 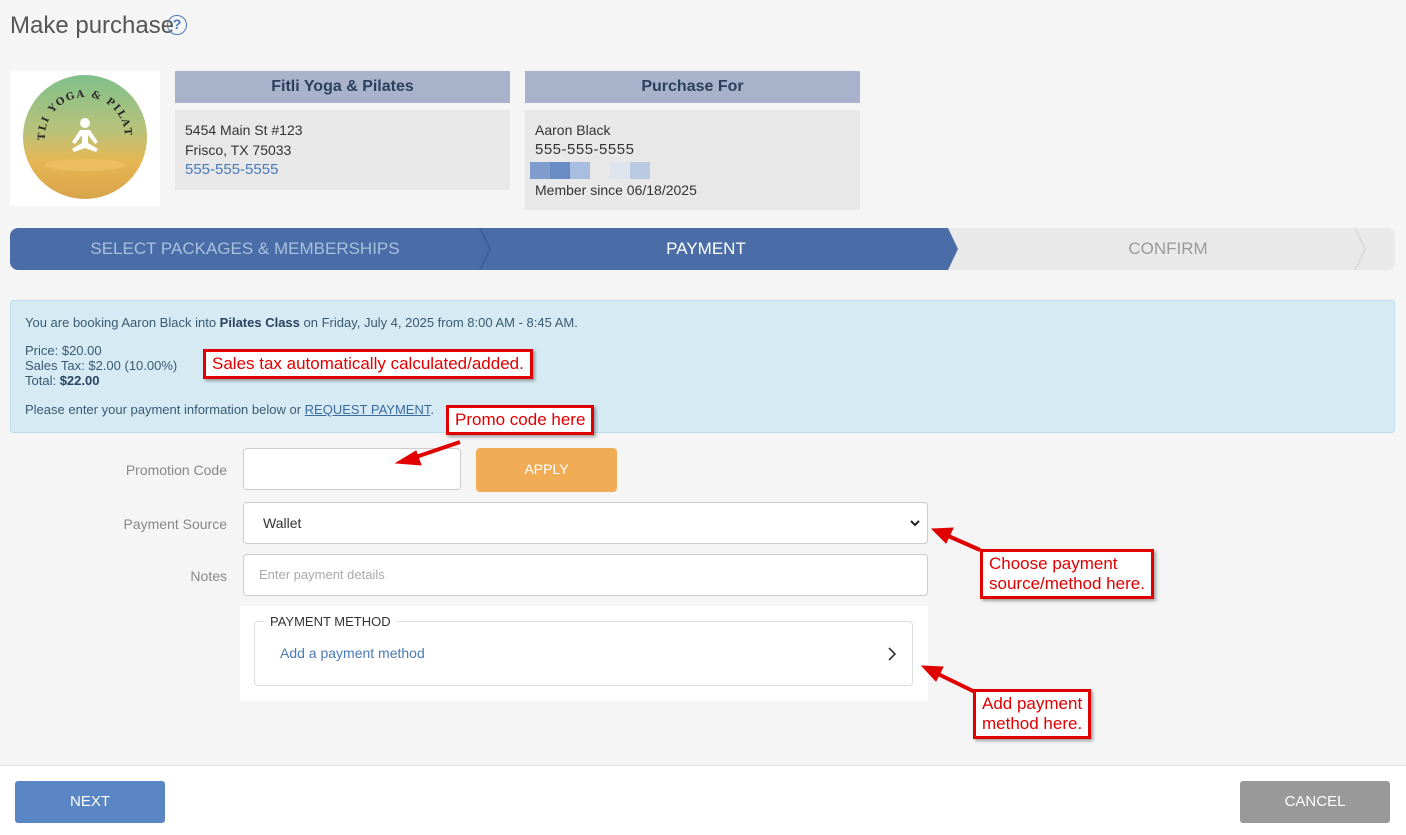 I want to click on step-confirm: CONFIRM, so click(x=1168, y=248).